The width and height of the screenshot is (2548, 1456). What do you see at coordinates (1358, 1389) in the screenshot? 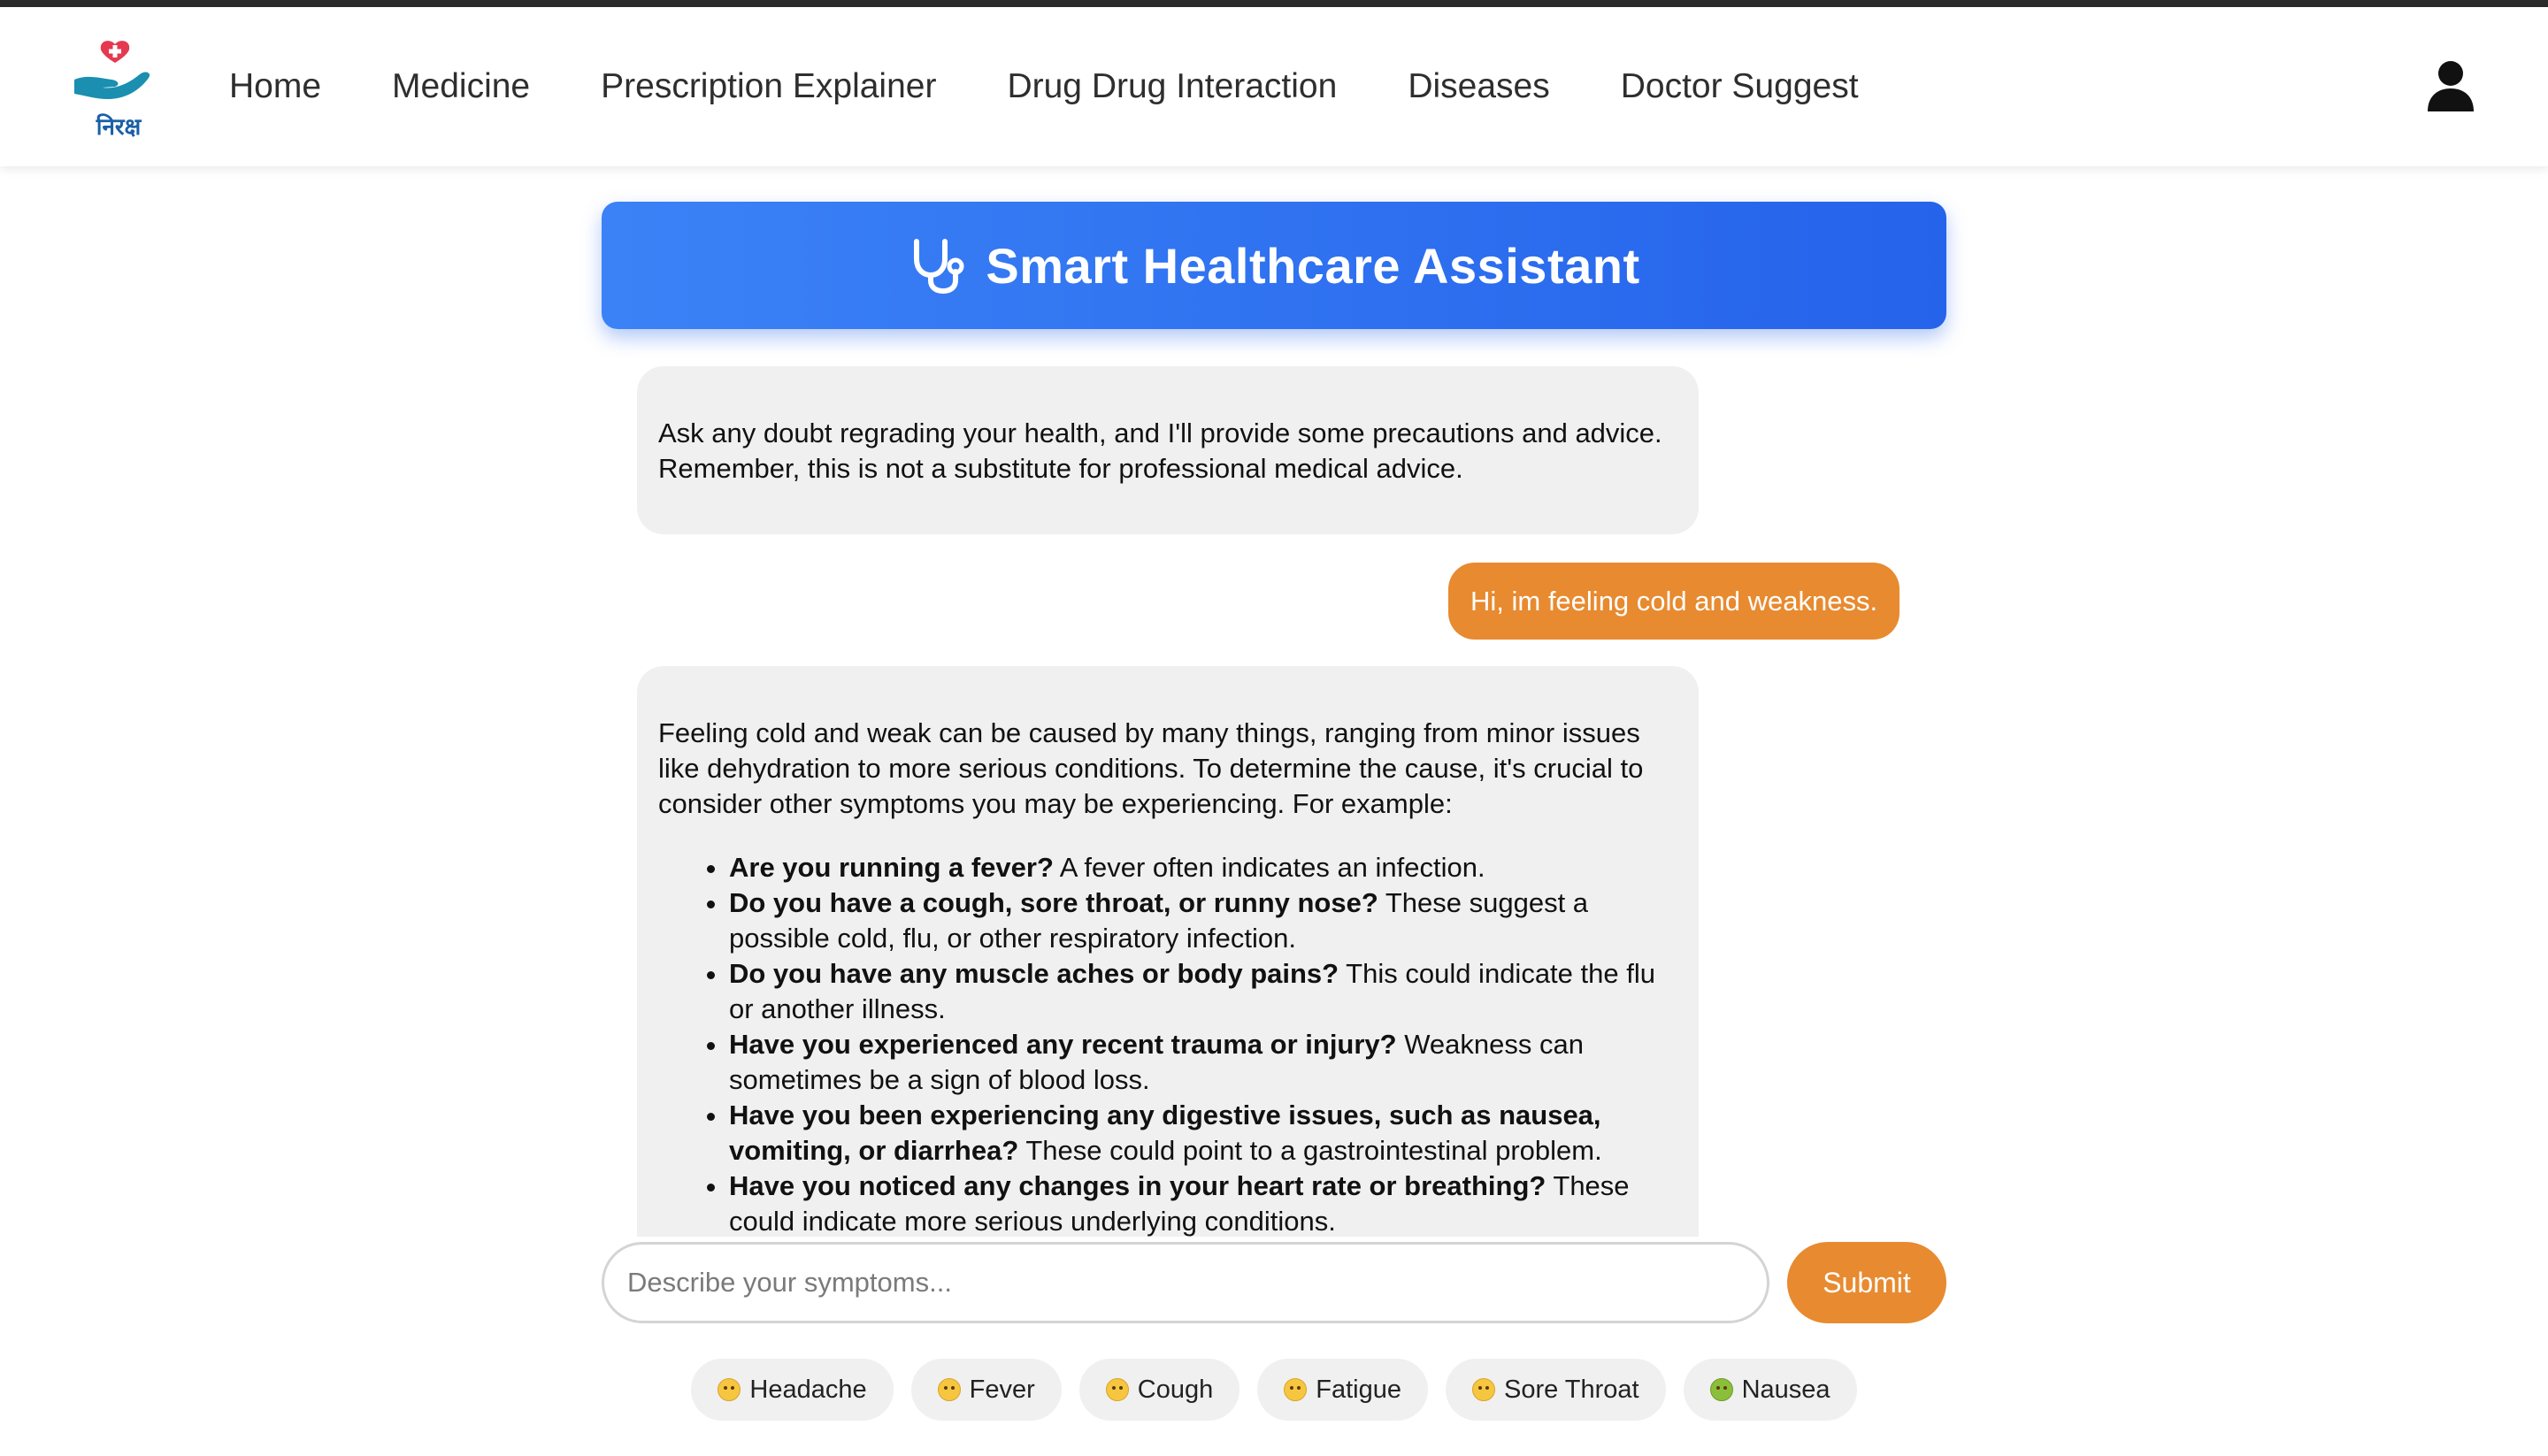
I see `chip-label: Fatigue` at bounding box center [1358, 1389].